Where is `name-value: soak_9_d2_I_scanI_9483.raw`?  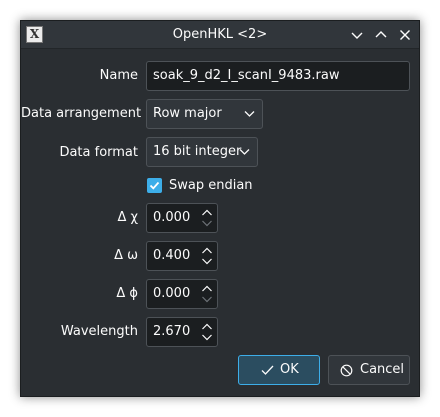
name-value: soak_9_d2_I_scanI_9483.raw is located at coordinates (246, 75).